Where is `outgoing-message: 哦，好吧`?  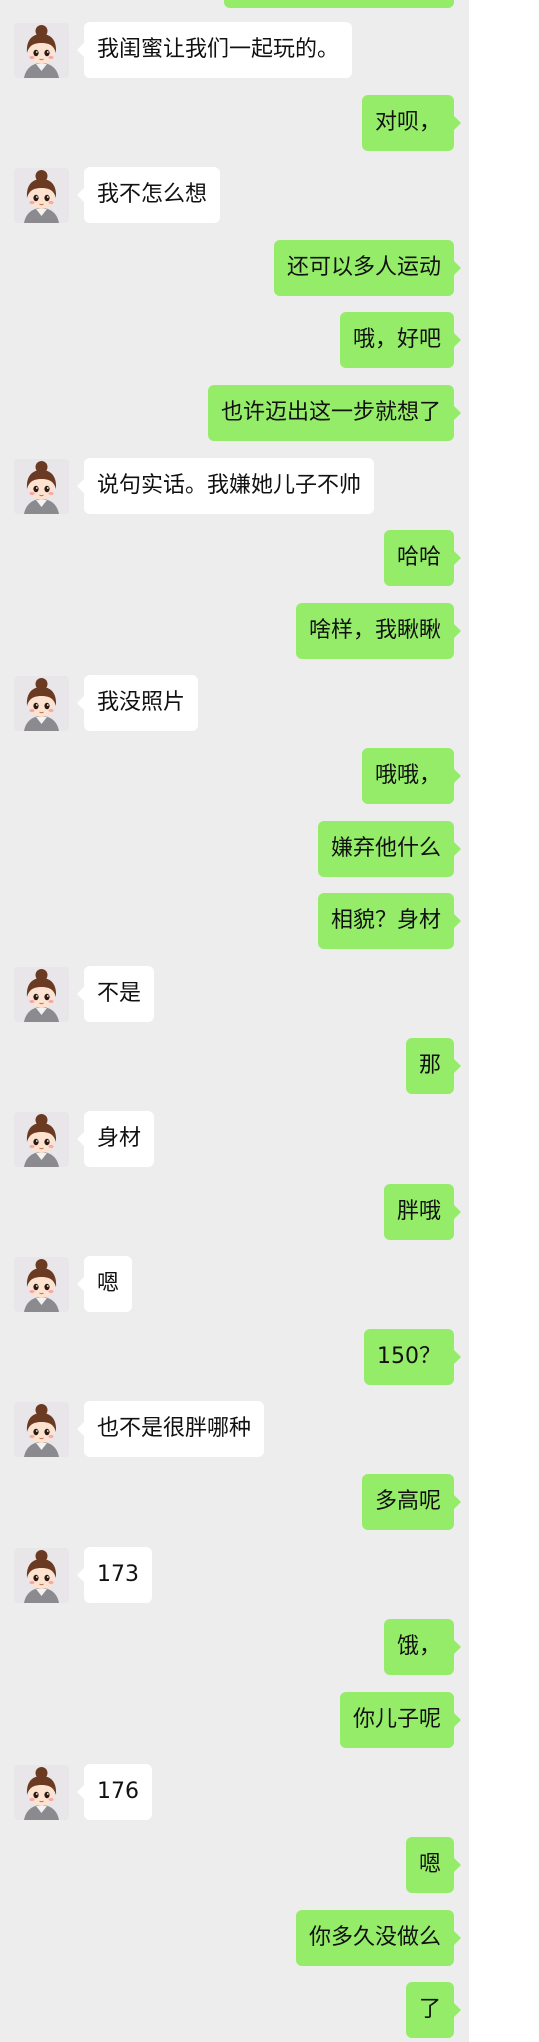
outgoing-message: 哦，好吧 is located at coordinates (234, 340).